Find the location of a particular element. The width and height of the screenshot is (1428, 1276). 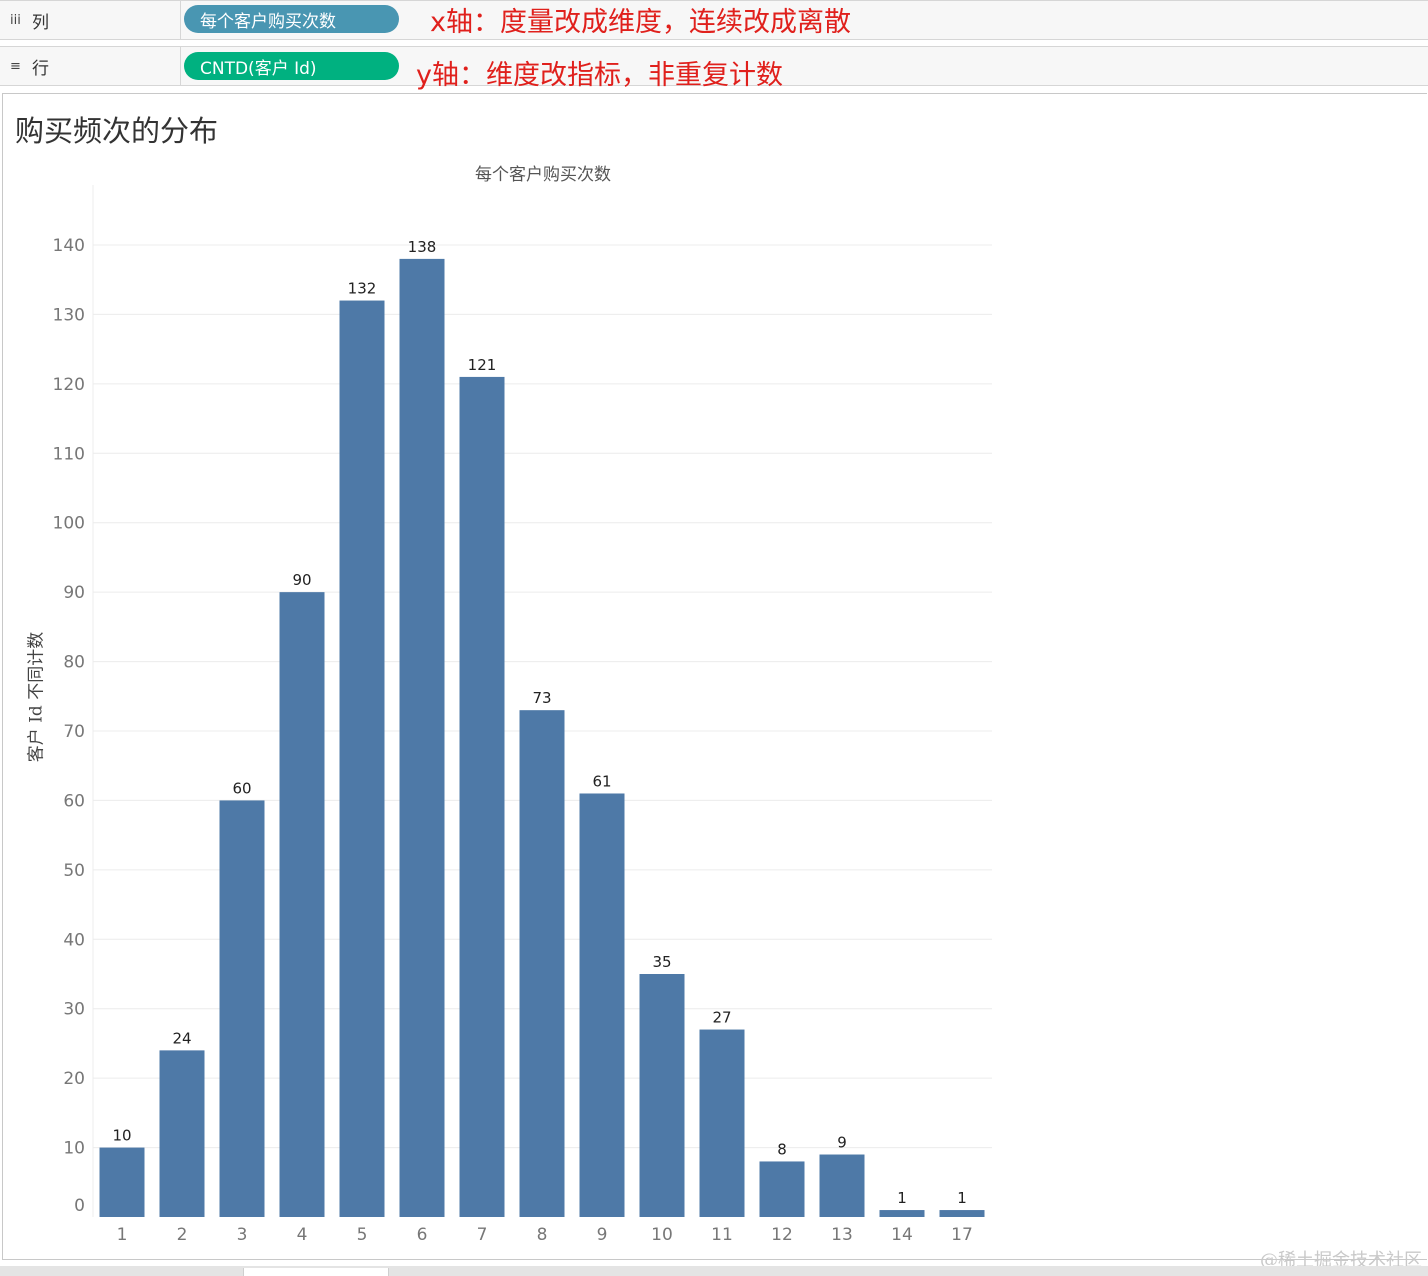

y-tick-label: 140 is located at coordinates (69, 246).